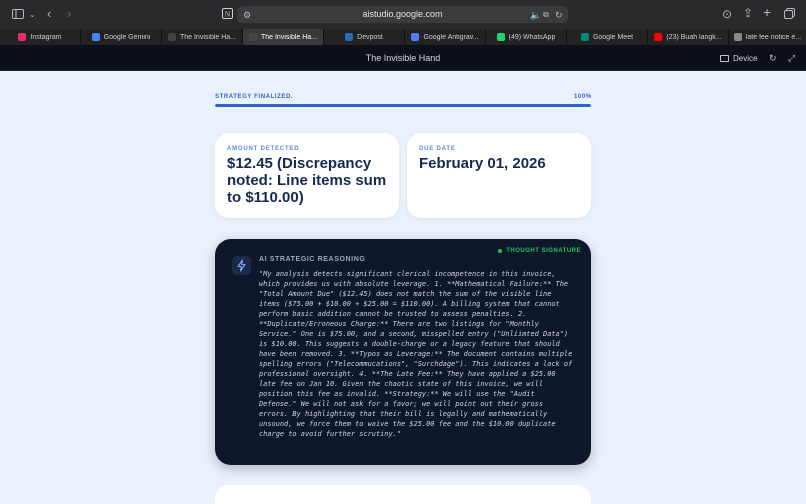  Describe the element at coordinates (584, 37) in the screenshot. I see `meet-icon` at that location.